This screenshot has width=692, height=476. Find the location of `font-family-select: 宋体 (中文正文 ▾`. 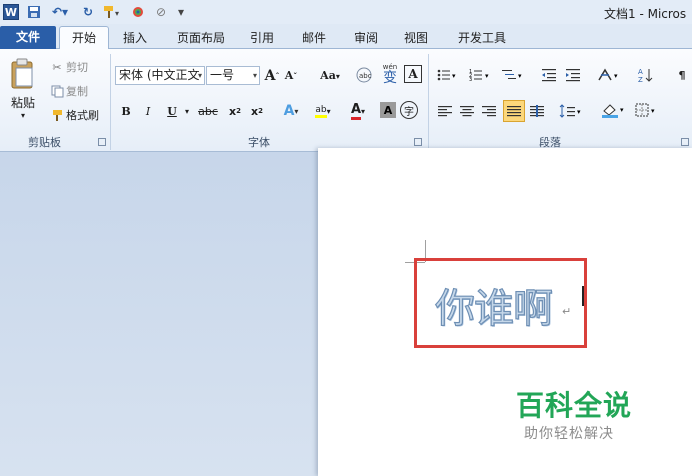

font-family-select: 宋体 (中文正文 ▾ is located at coordinates (160, 75).